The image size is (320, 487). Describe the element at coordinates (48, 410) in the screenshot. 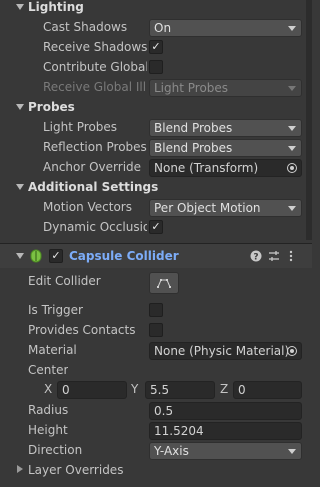

I see `radius-label: Radius` at that location.